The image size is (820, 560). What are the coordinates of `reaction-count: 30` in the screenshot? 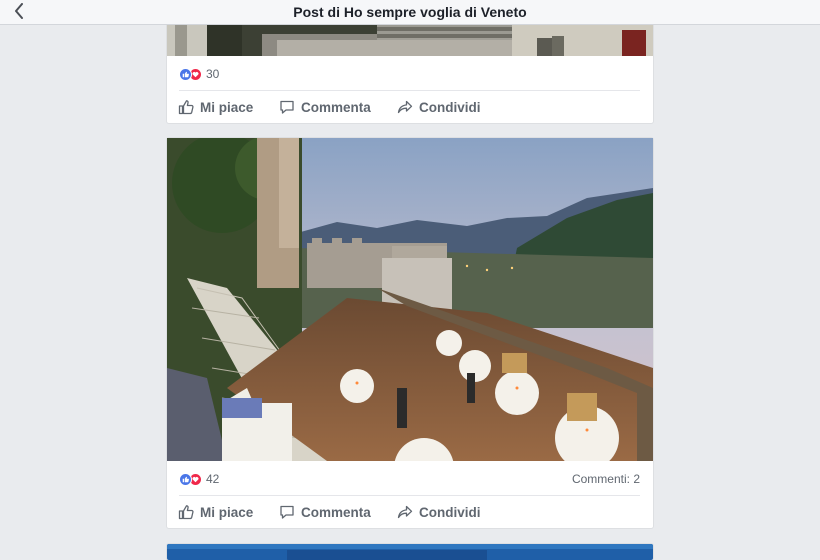 It's located at (213, 74).